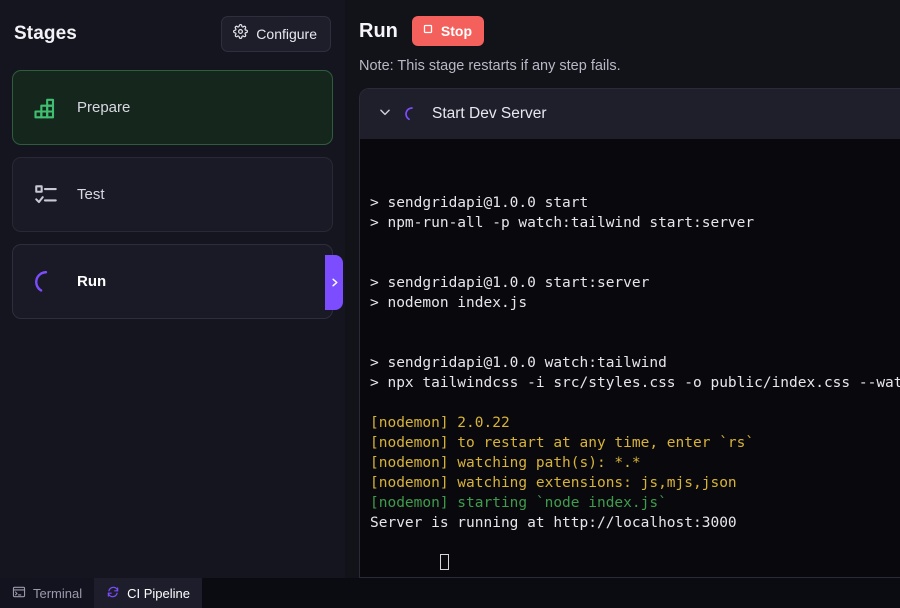 Image resolution: width=900 pixels, height=608 pixels. I want to click on stage-label: Prepare, so click(104, 107).